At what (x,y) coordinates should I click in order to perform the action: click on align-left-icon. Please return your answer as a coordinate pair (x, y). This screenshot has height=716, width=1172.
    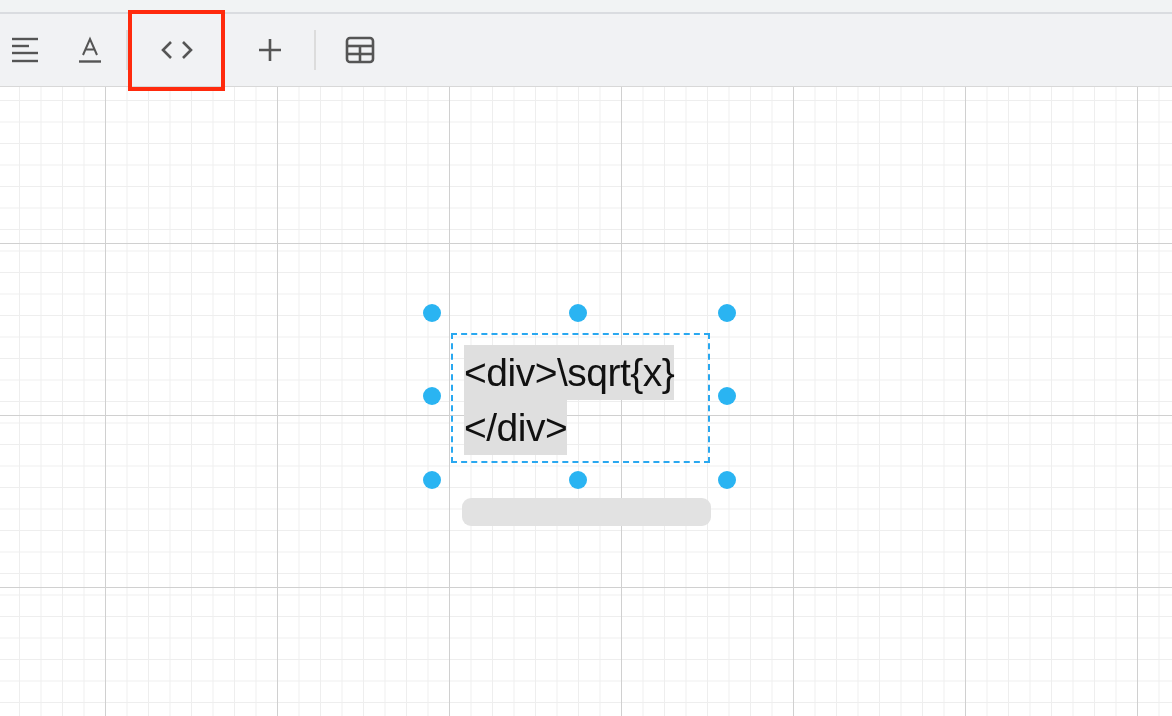
    Looking at the image, I should click on (25, 50).